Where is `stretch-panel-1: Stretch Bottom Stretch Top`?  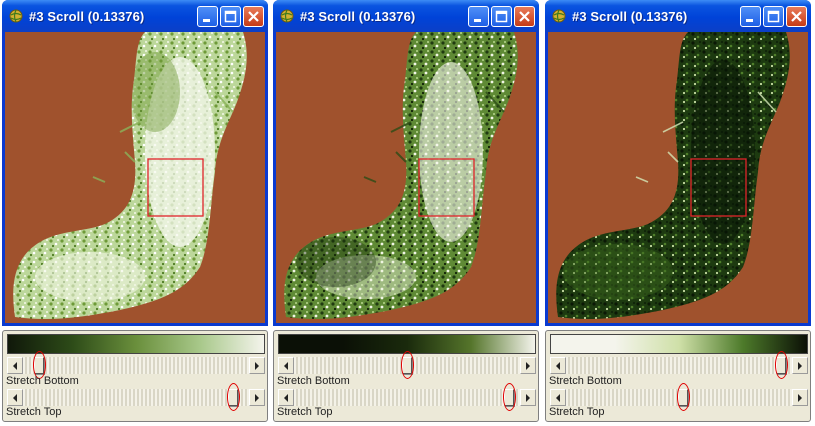 stretch-panel-1: Stretch Bottom Stretch Top is located at coordinates (135, 376).